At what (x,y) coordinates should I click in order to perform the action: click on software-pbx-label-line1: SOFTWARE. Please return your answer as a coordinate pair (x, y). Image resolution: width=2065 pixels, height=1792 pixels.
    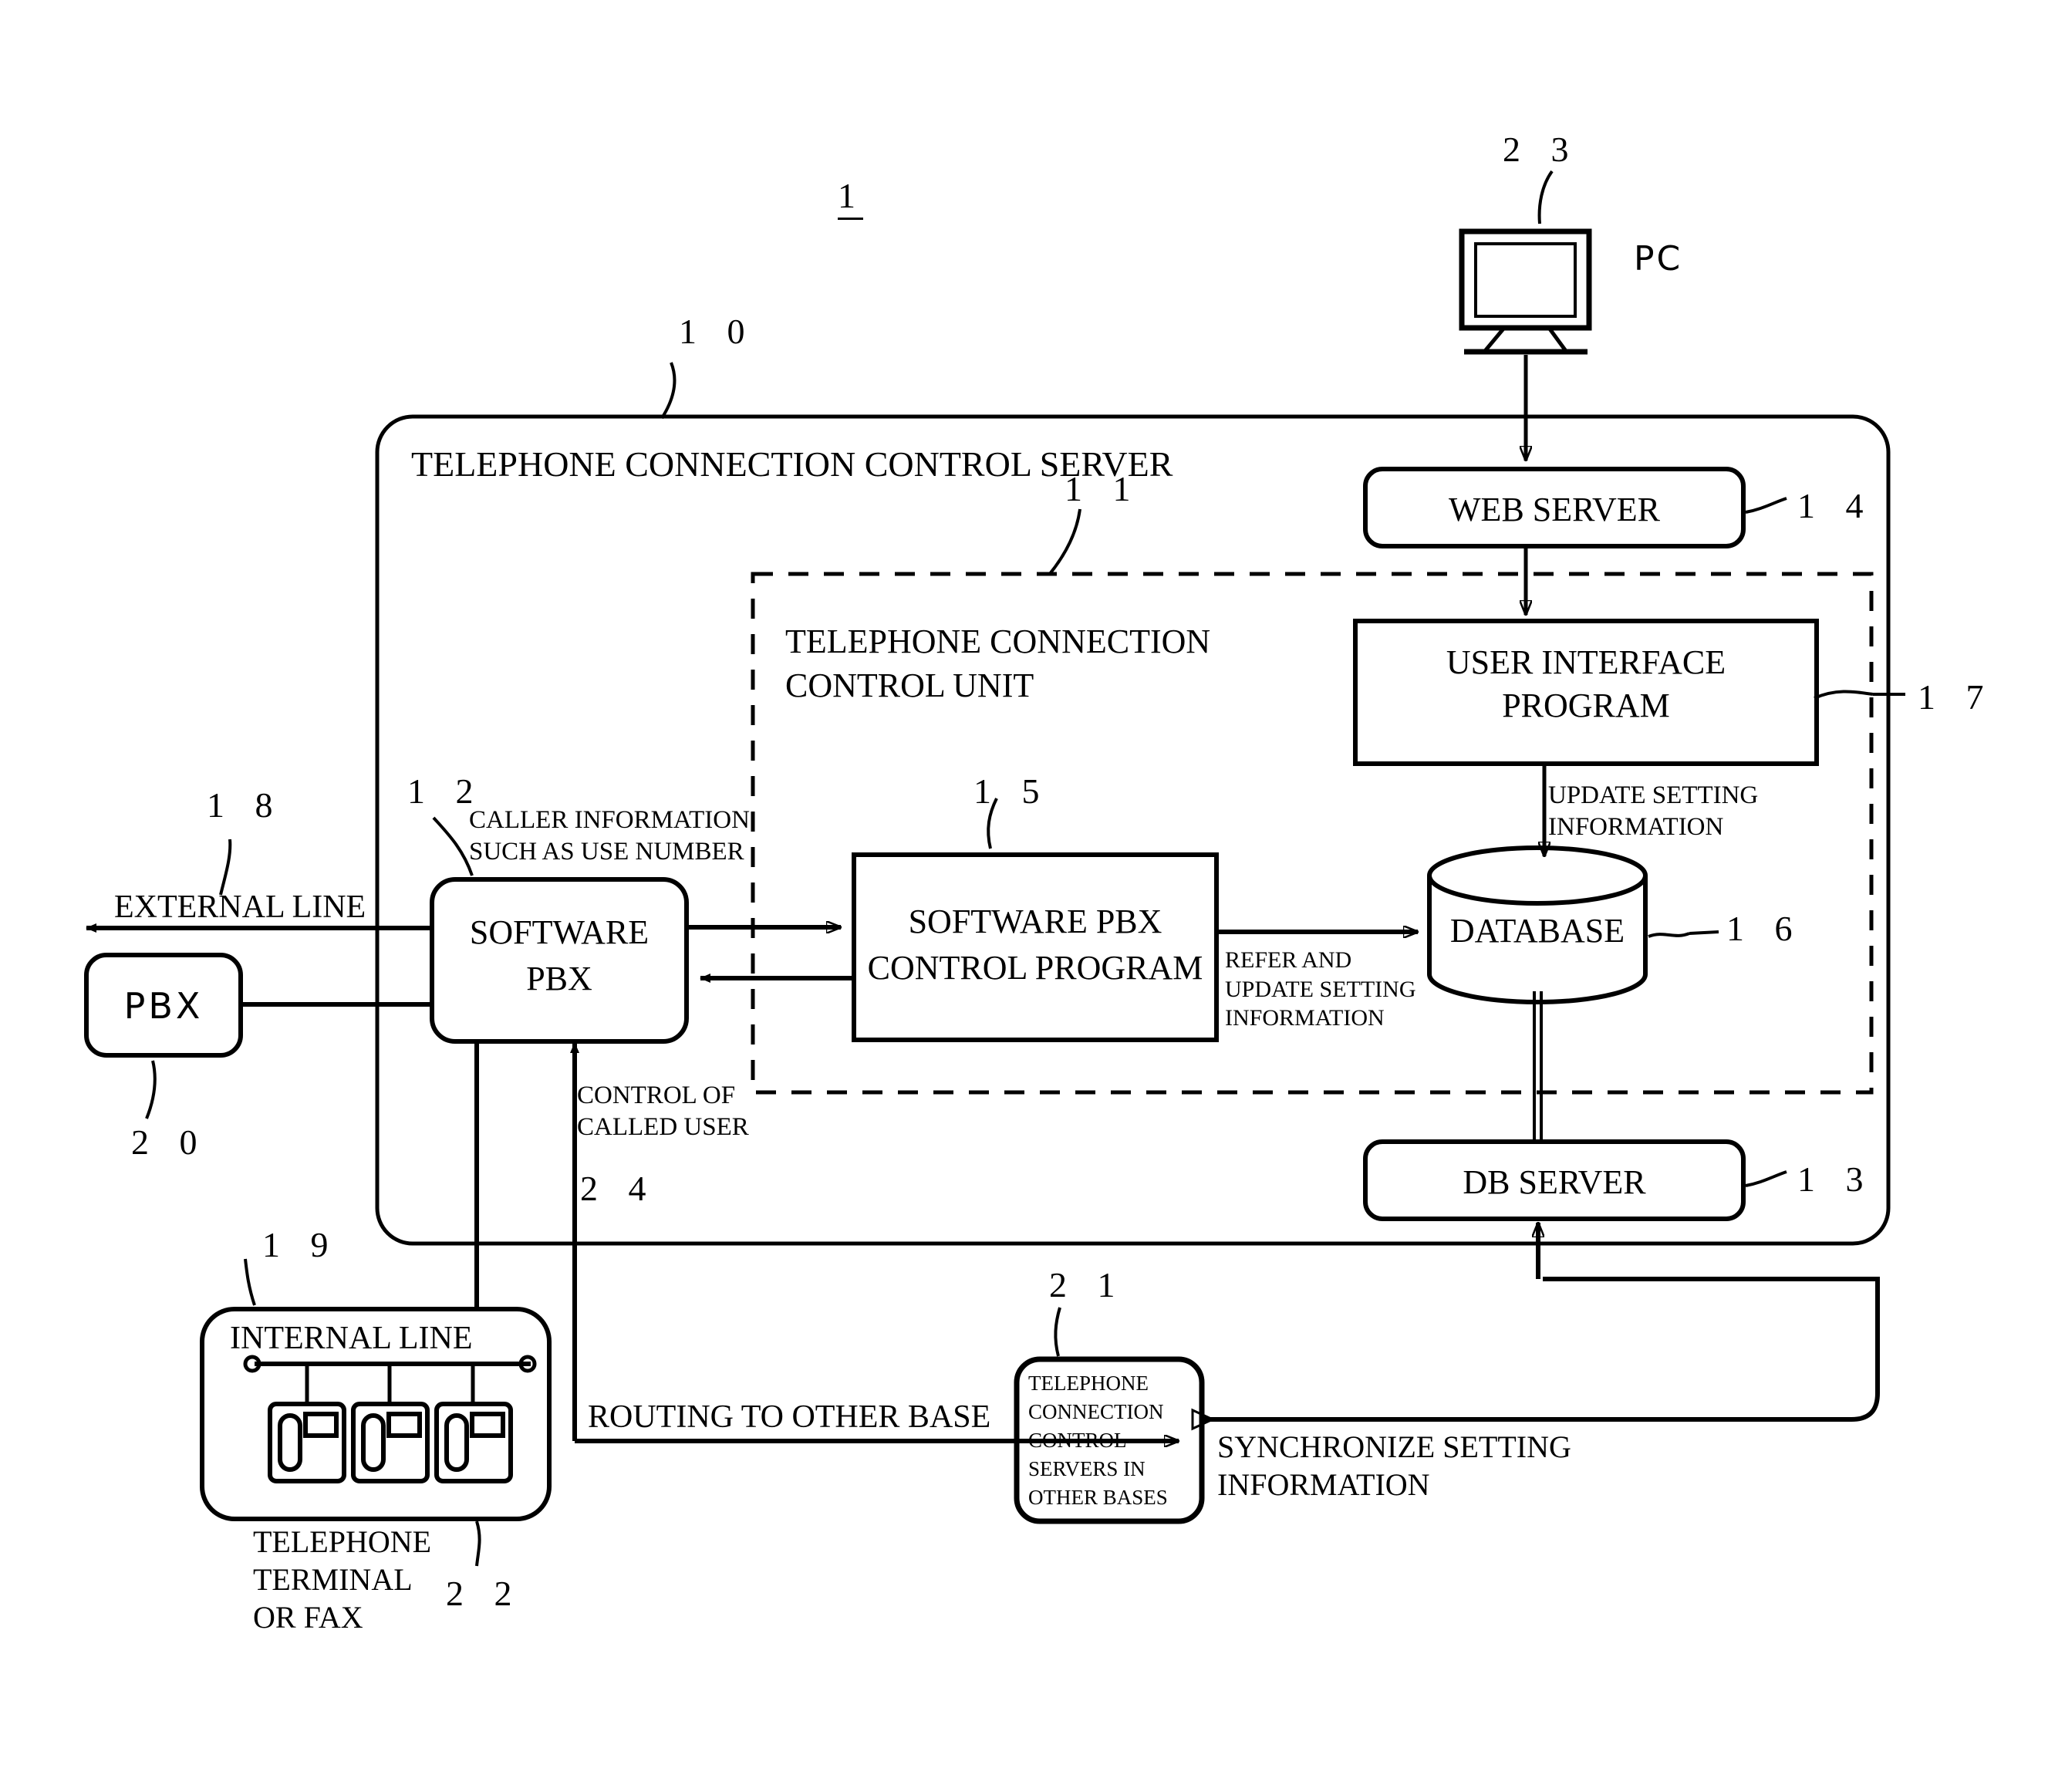
    Looking at the image, I should click on (559, 932).